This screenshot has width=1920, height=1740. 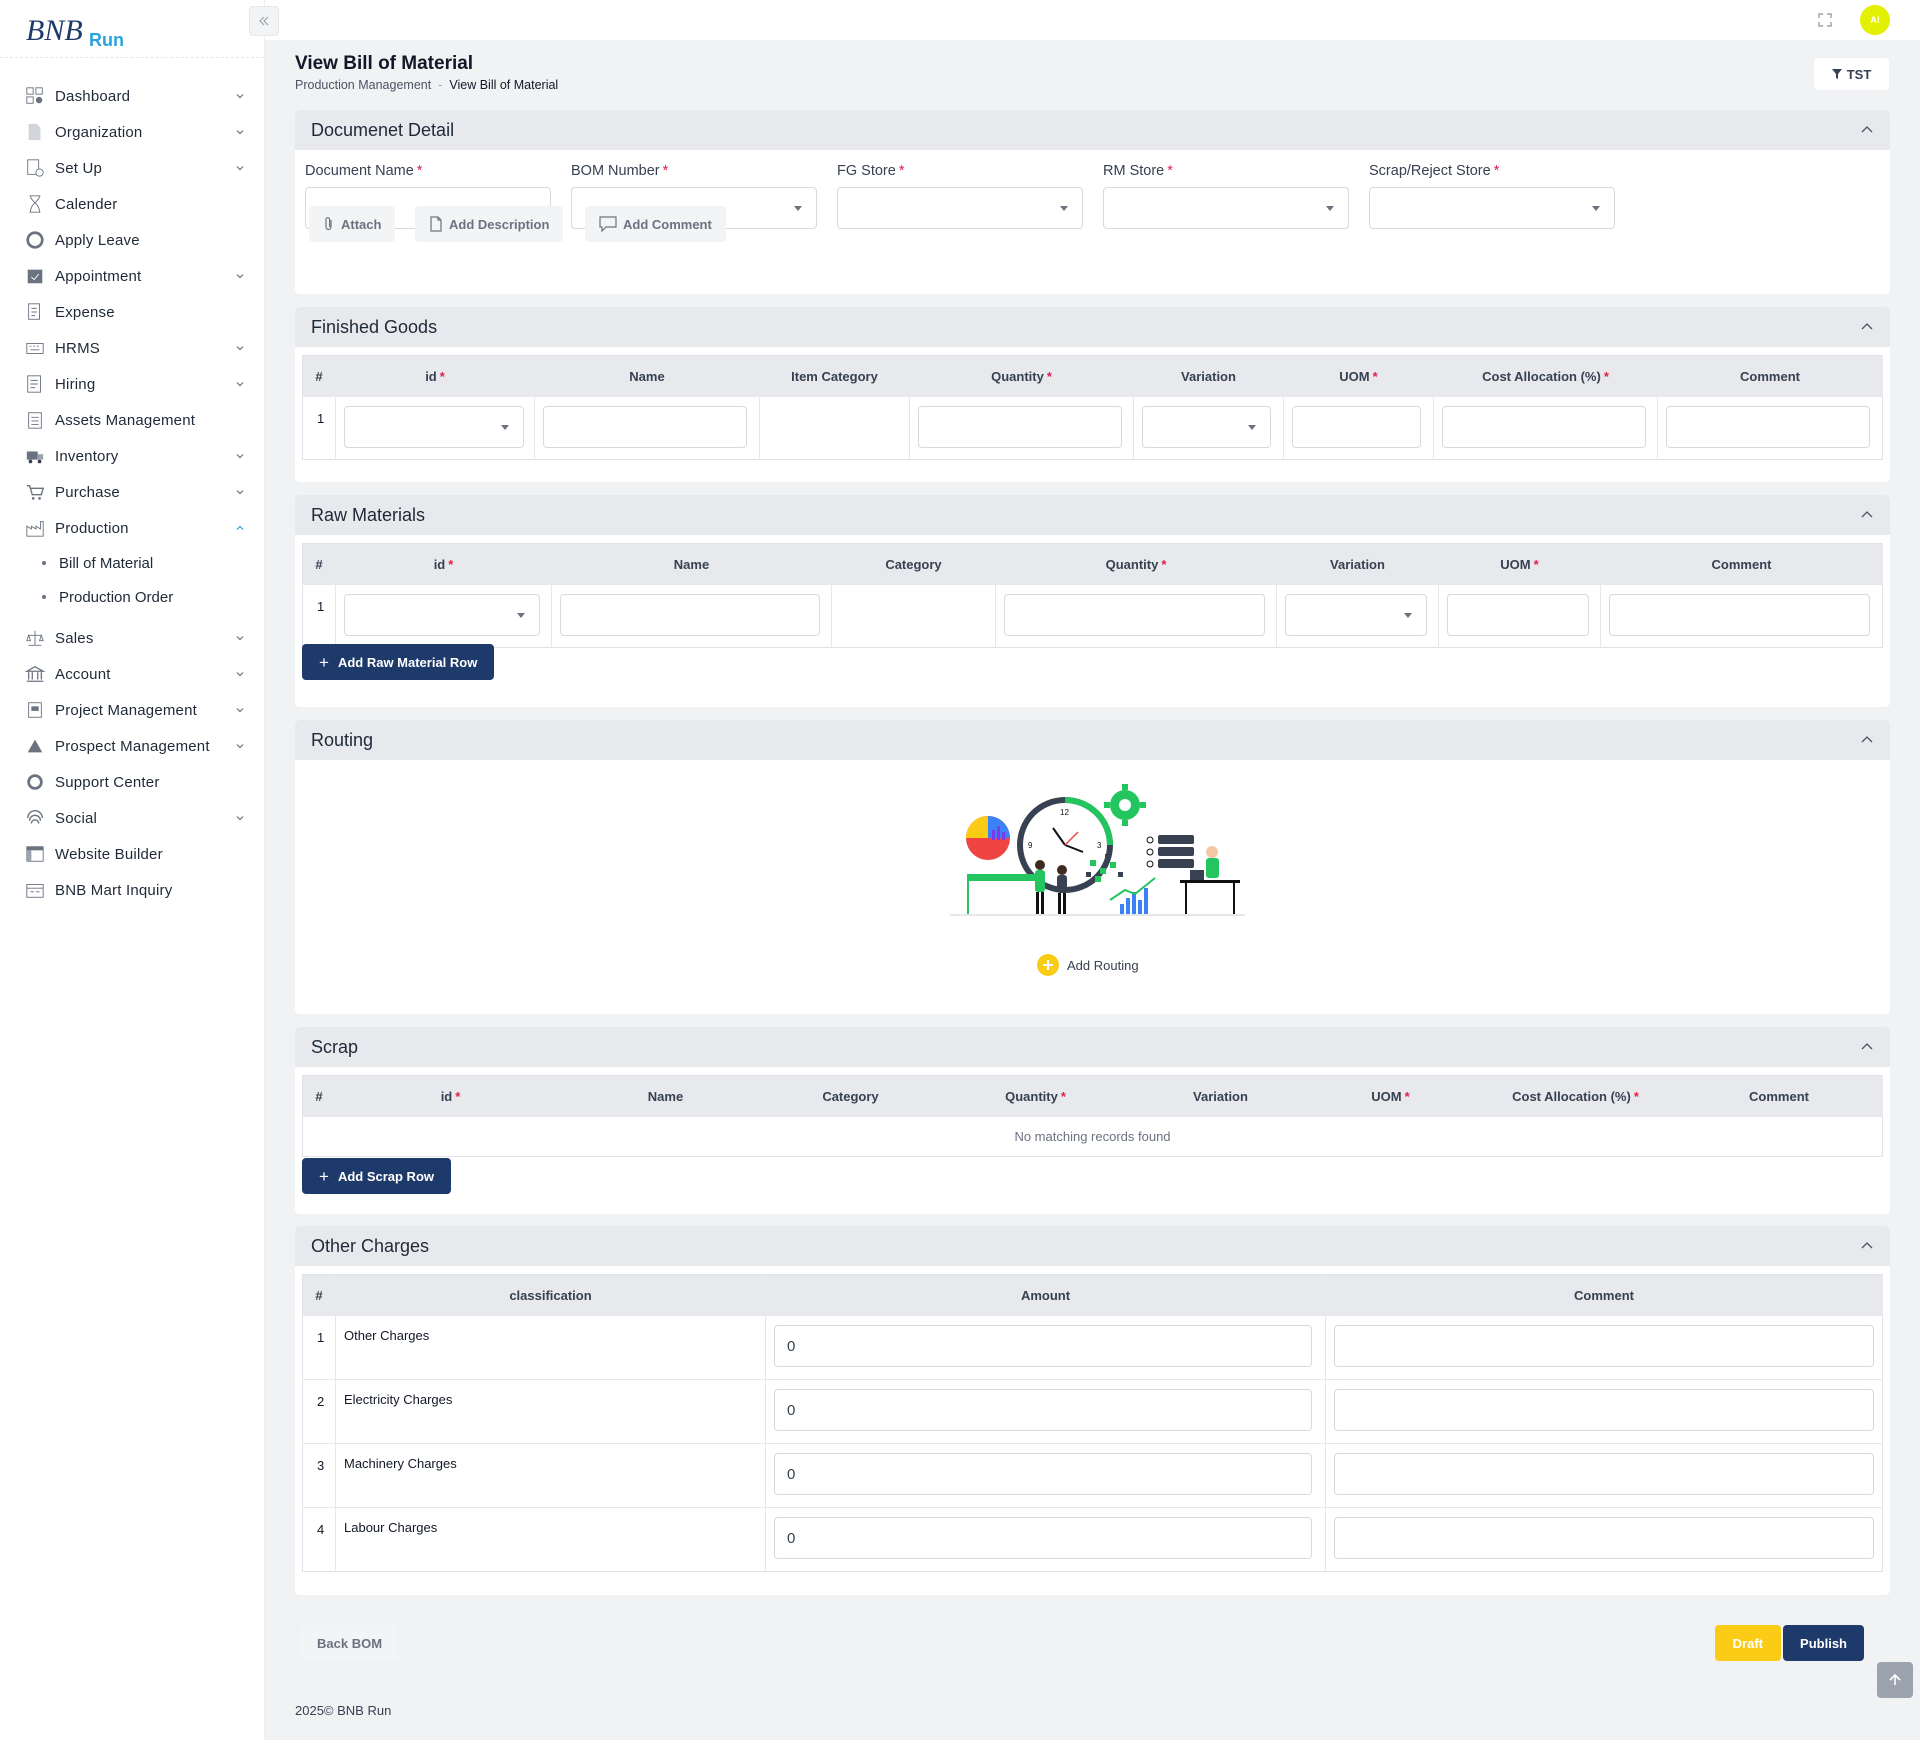 I want to click on file-icon, so click(x=436, y=224).